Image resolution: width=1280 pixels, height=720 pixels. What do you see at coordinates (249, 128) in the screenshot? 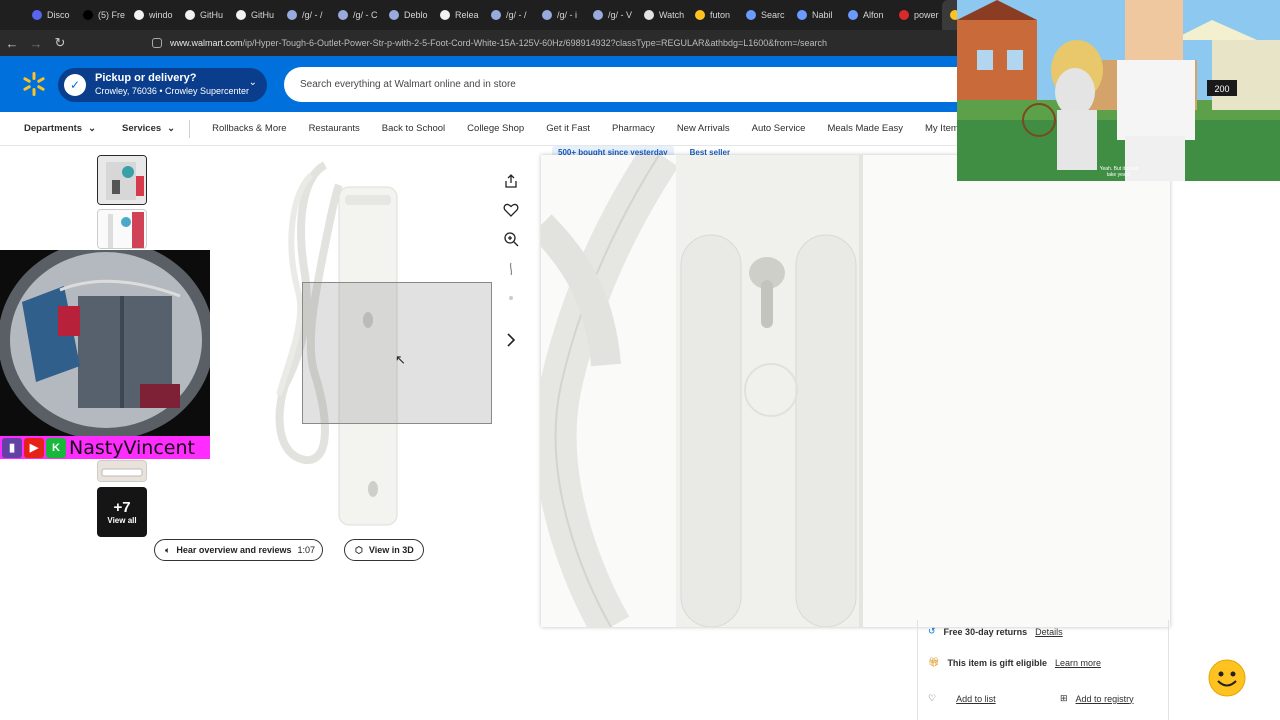
I see `nav-link: Rollbacks & More` at bounding box center [249, 128].